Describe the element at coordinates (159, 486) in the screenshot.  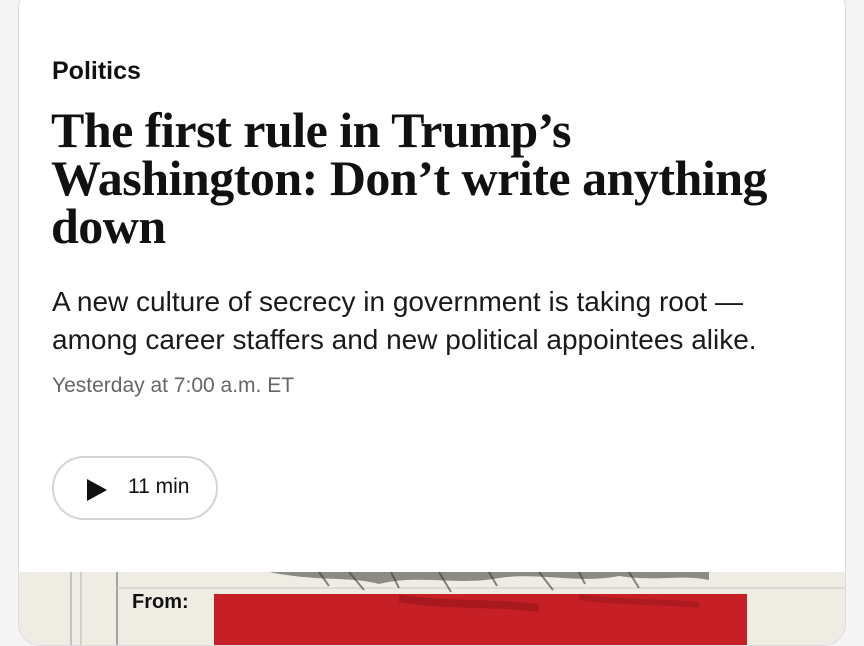
I see `audio-duration: 11 min` at that location.